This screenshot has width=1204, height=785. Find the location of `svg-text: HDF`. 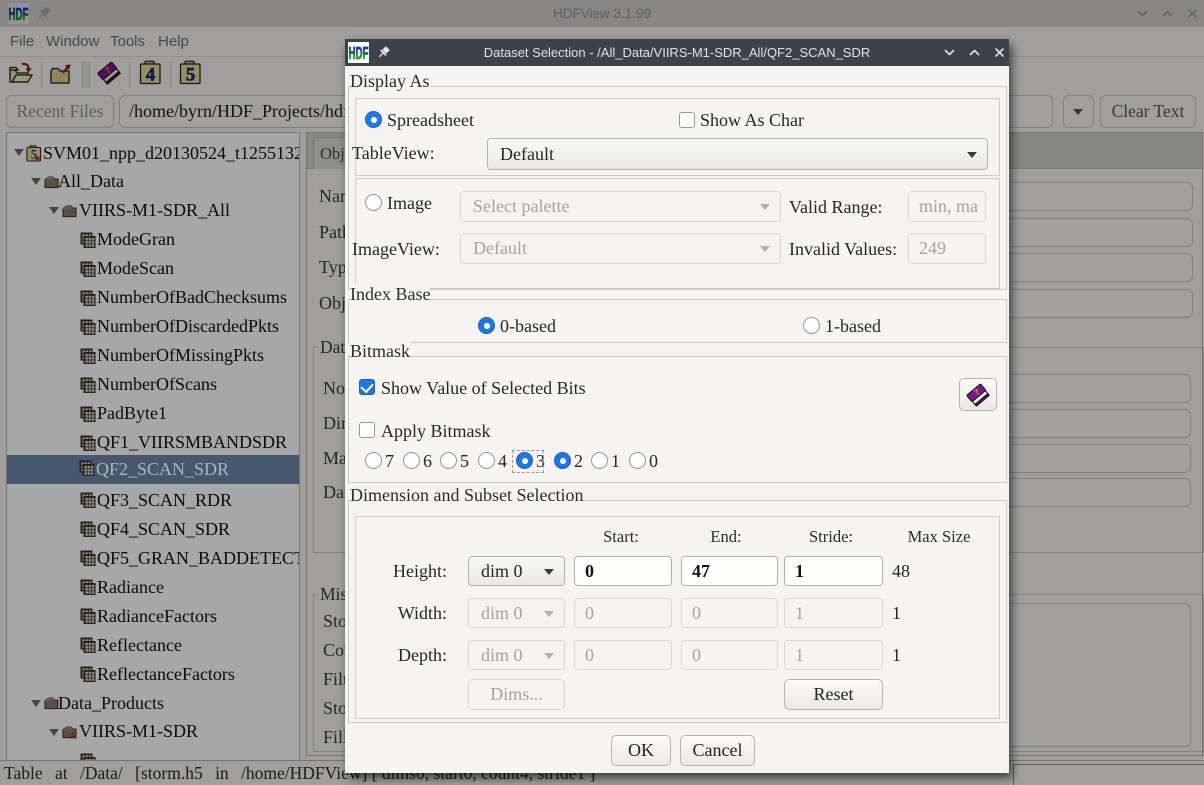

svg-text: HDF is located at coordinates (359, 53).